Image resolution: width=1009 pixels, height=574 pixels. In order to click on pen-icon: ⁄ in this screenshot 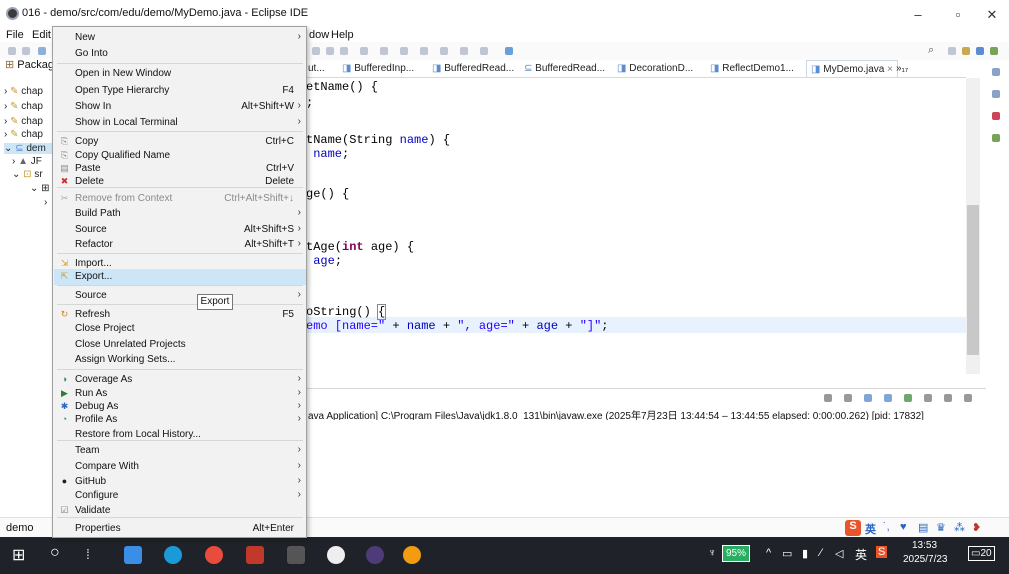, I will do `click(821, 553)`.